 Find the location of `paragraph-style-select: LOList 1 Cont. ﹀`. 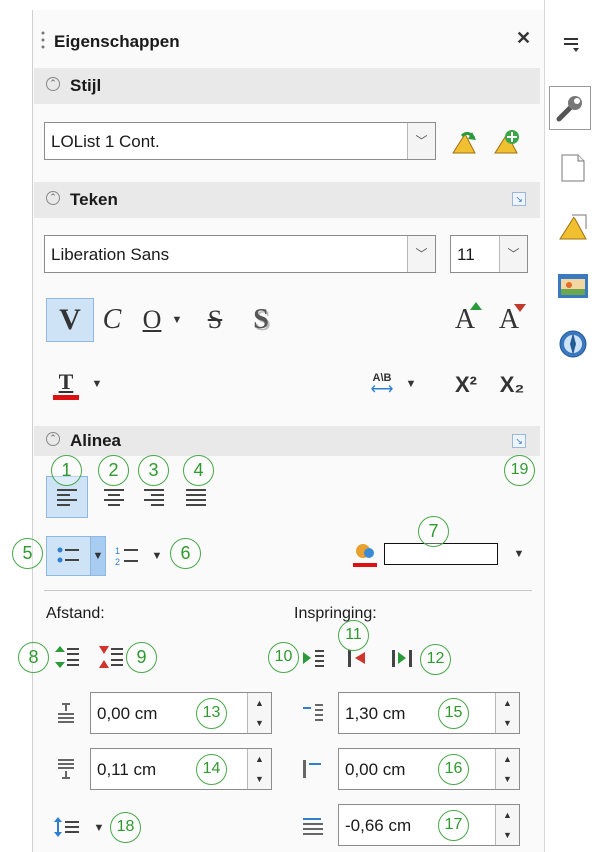

paragraph-style-select: LOList 1 Cont. ﹀ is located at coordinates (240, 141).